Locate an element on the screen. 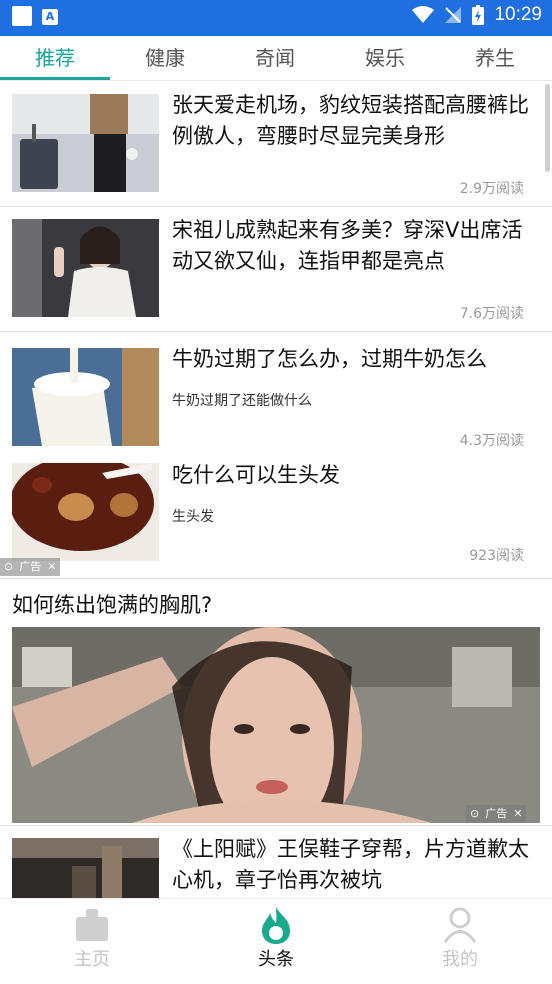  notification-square-icon is located at coordinates (22, 16).